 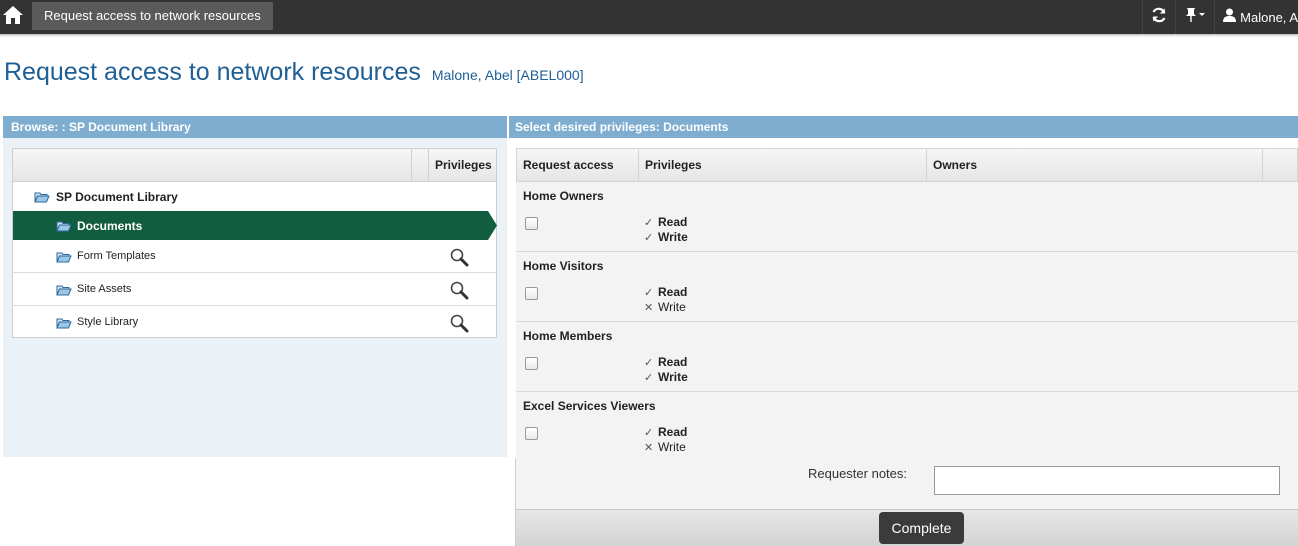 I want to click on requester-notes-input, so click(x=1107, y=480).